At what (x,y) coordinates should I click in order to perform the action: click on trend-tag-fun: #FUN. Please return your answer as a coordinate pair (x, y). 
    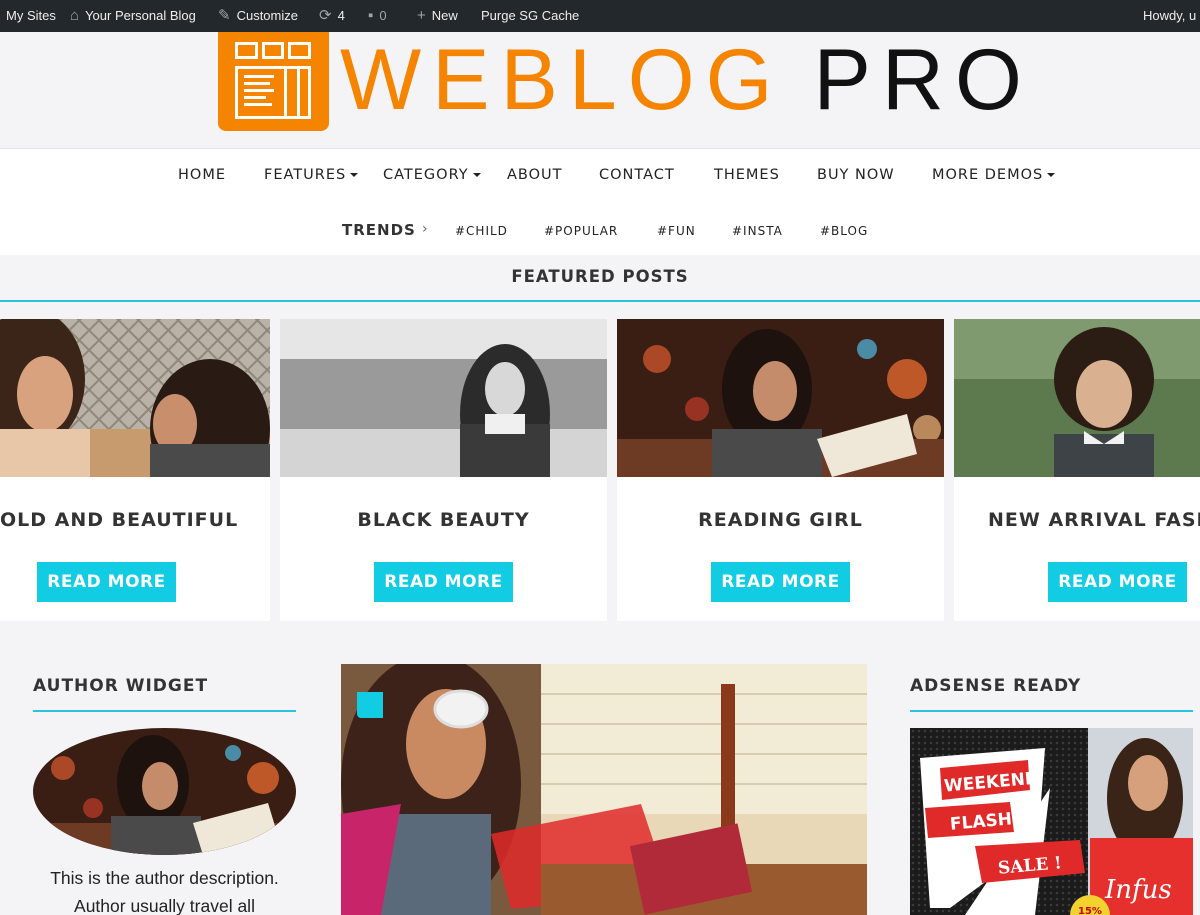
    Looking at the image, I should click on (676, 231).